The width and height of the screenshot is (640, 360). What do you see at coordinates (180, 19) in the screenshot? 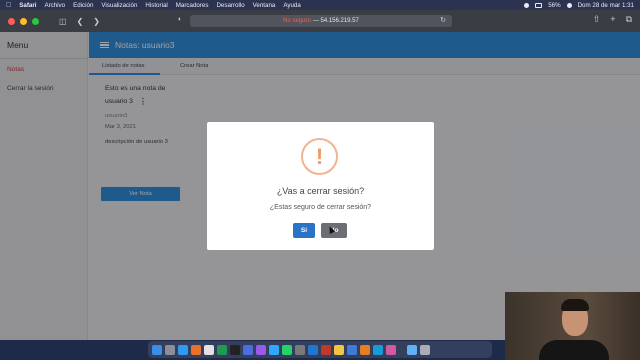
I see `privacy-shield-icon: ◐` at bounding box center [180, 19].